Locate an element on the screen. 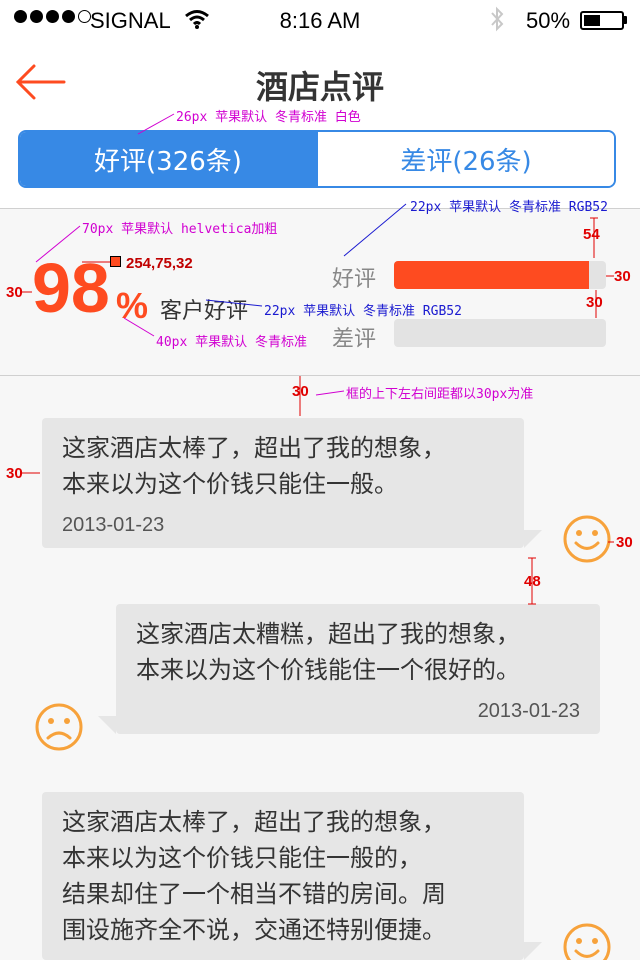 Image resolution: width=640 pixels, height=960 pixels. status-bar: SIGNAL 8:16 AM 50% is located at coordinates (320, 20).